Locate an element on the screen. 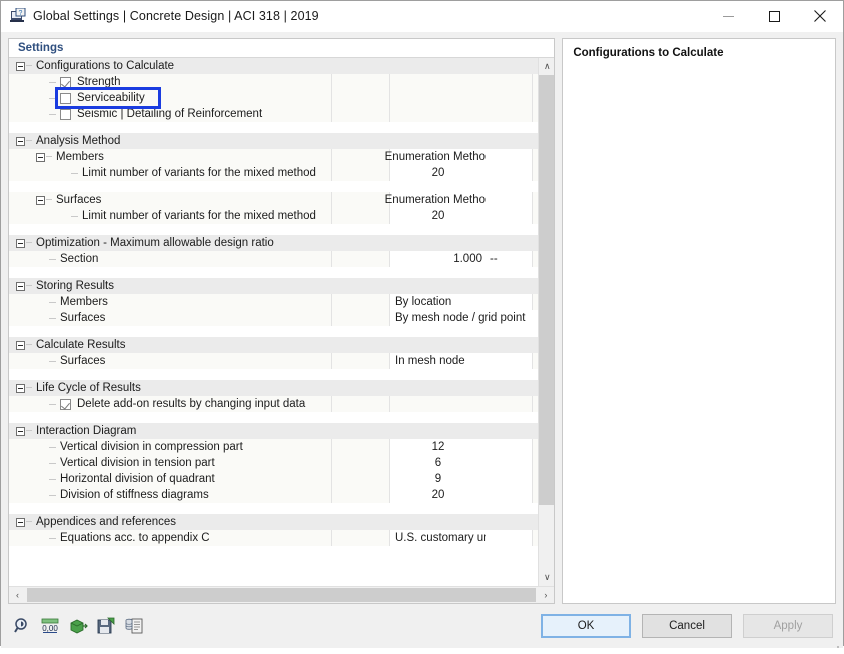 Image resolution: width=844 pixels, height=654 pixels. tree-group-row: Appendices and references is located at coordinates (274, 522).